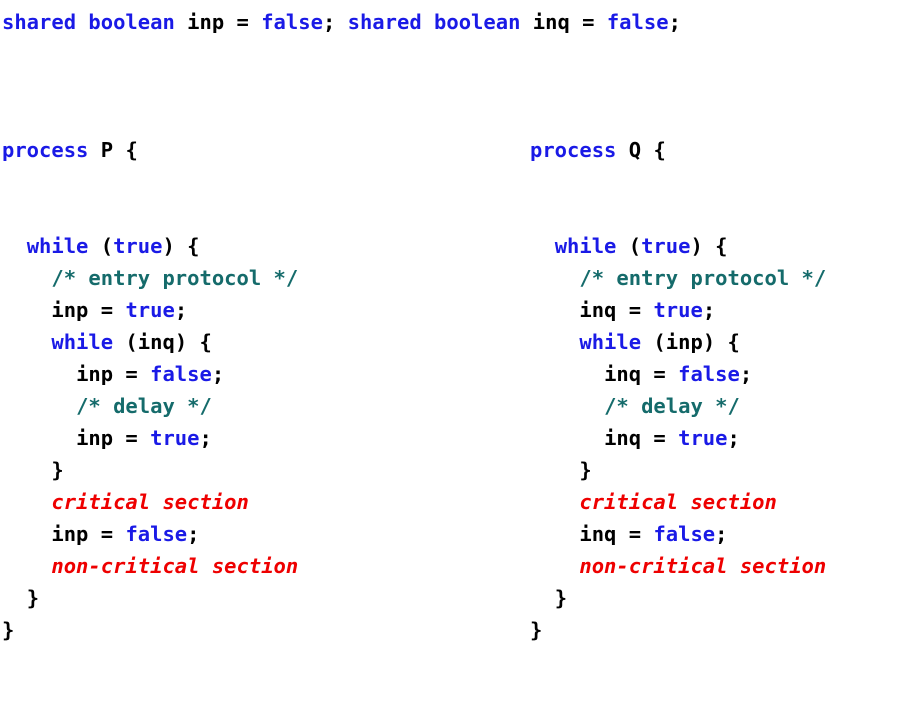 This screenshot has width=898, height=710. I want to click on comment-p-5: /* delay */, so click(144, 406).